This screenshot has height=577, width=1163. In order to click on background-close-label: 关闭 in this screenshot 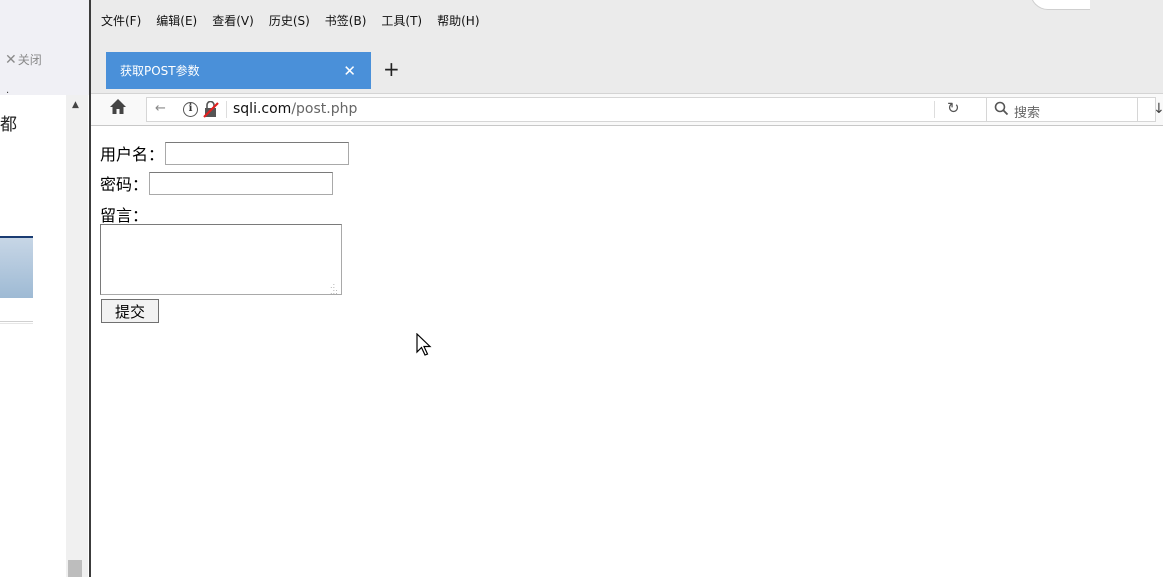, I will do `click(29, 60)`.